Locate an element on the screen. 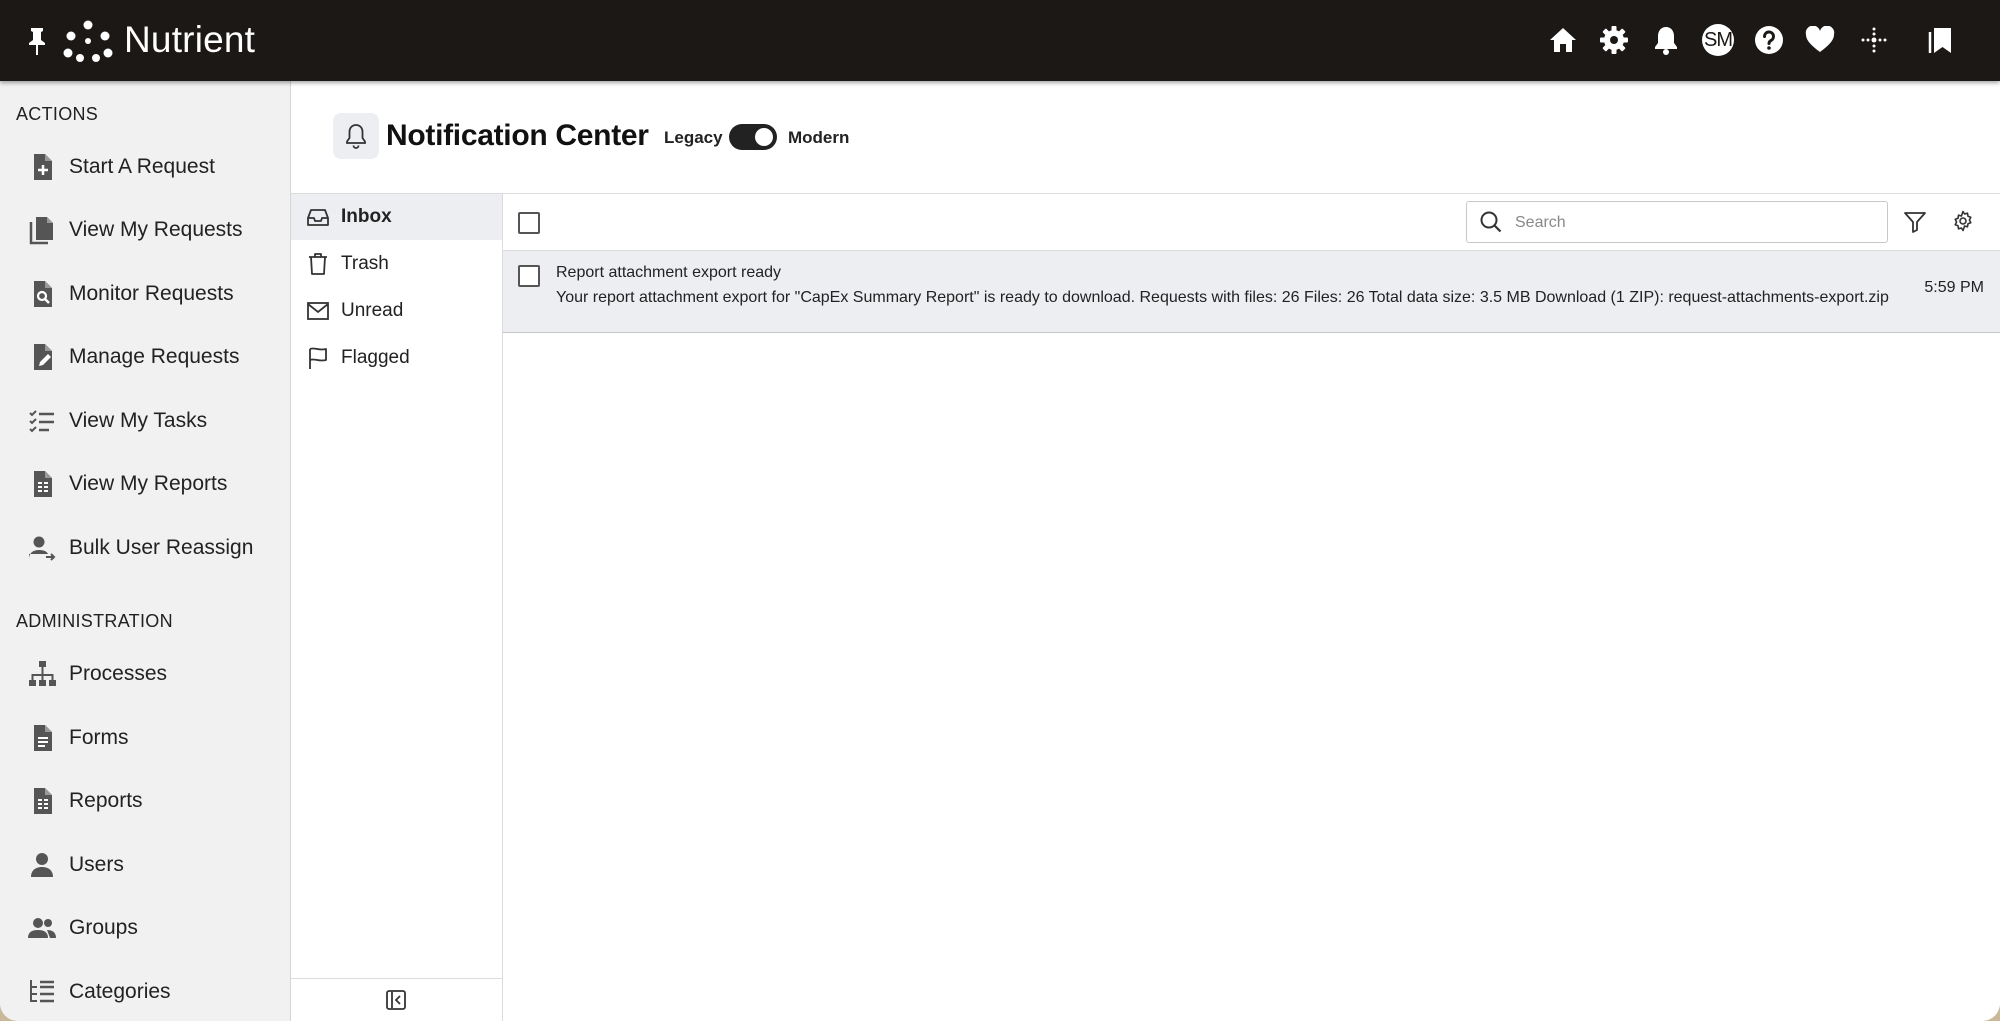  help-icon is located at coordinates (1769, 40).